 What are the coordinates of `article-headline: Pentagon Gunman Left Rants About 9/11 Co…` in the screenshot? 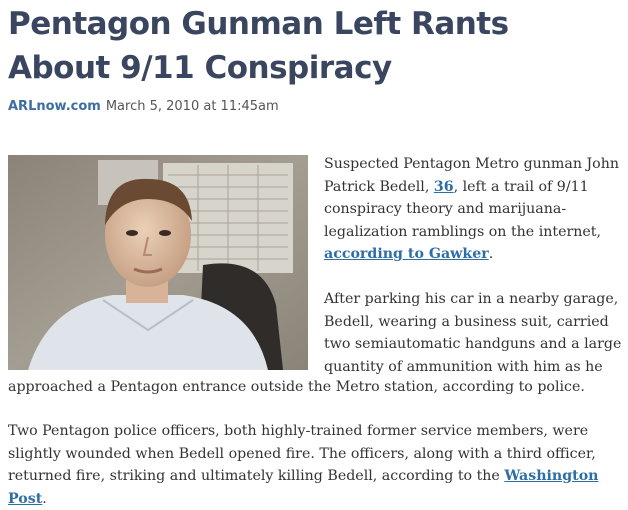 It's located at (258, 46).